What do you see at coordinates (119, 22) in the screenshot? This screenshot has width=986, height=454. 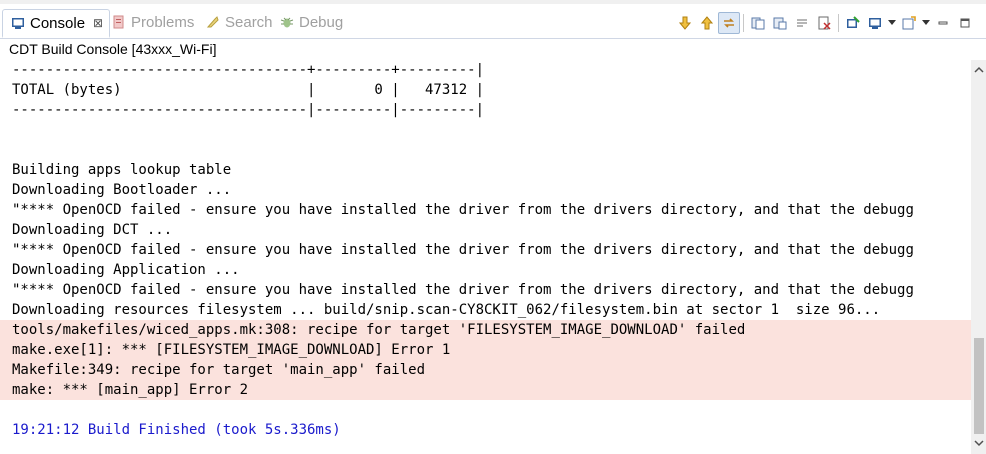 I see `problems-icon` at bounding box center [119, 22].